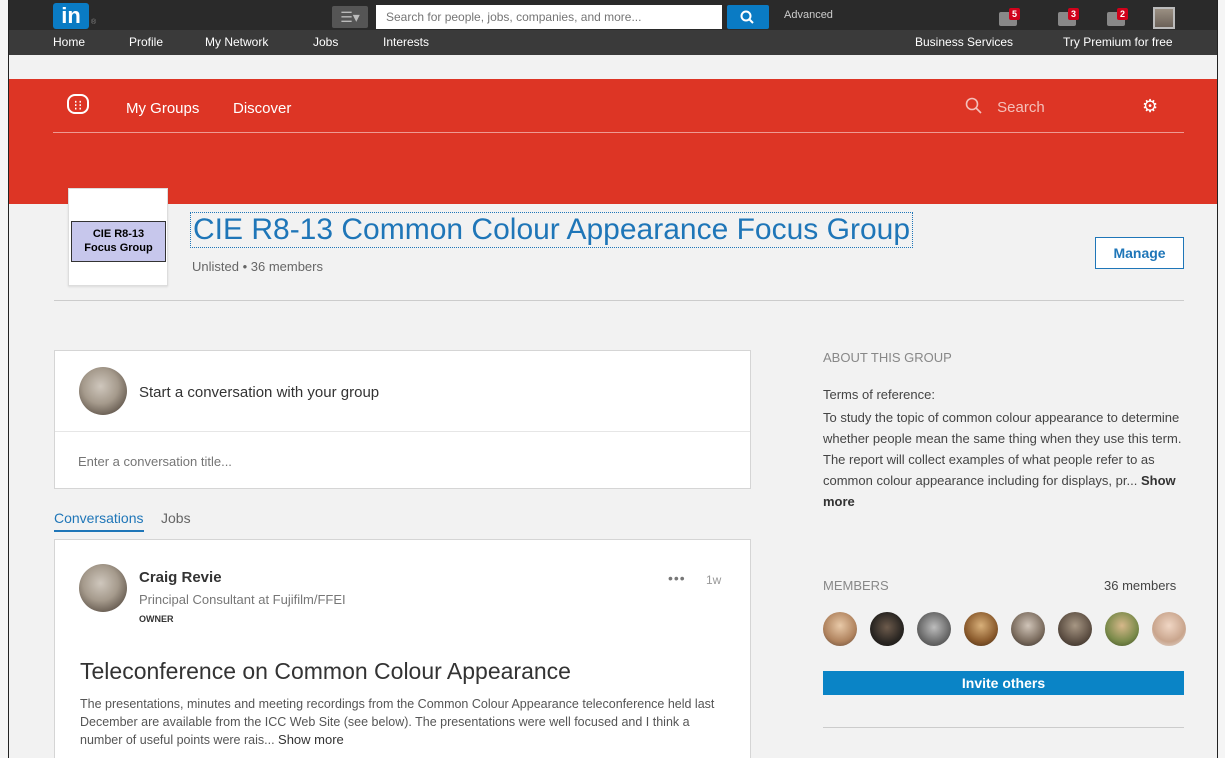 The image size is (1225, 758). What do you see at coordinates (176, 518) in the screenshot?
I see `tab-jobs: Jobs` at bounding box center [176, 518].